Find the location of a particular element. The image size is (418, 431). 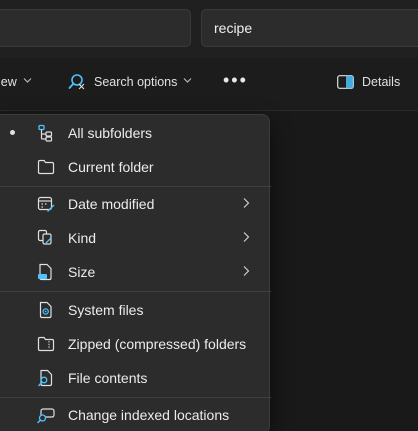

menu-item-label: All subfolders is located at coordinates (110, 133).